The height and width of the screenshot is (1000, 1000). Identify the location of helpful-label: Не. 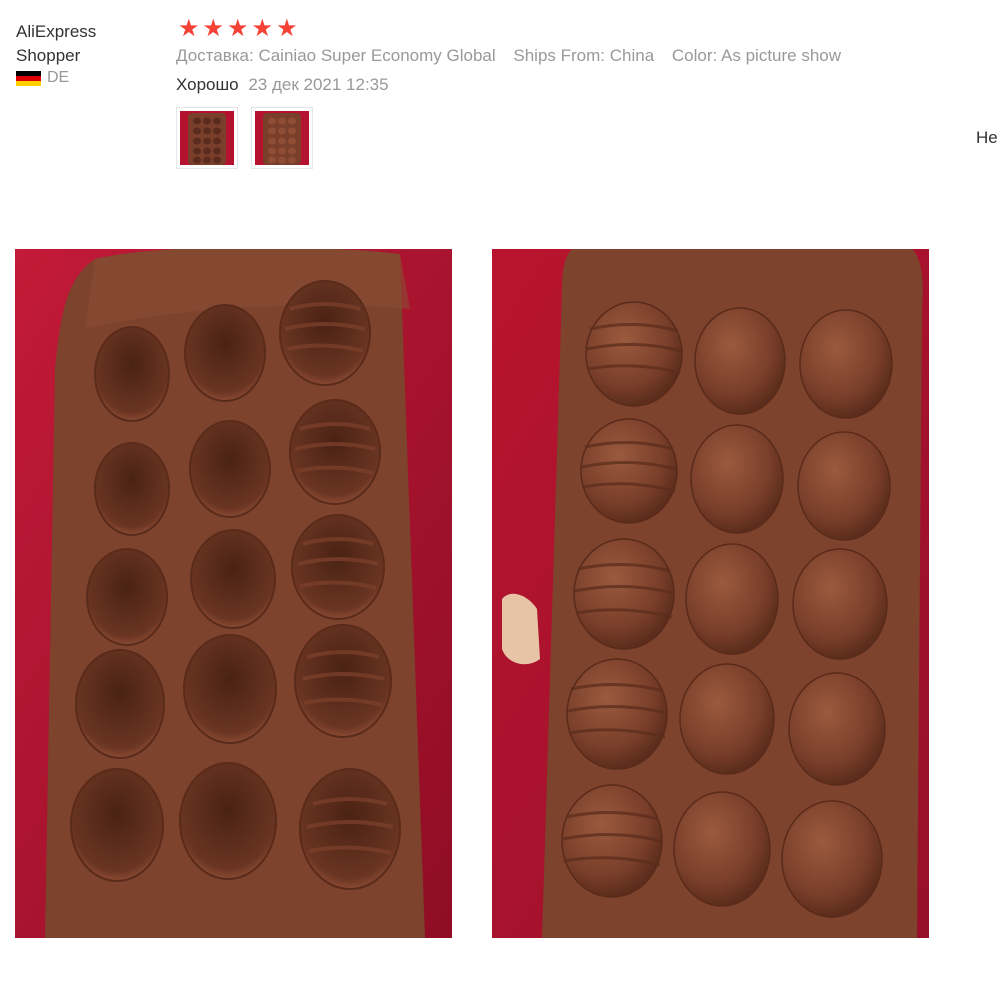
(987, 138).